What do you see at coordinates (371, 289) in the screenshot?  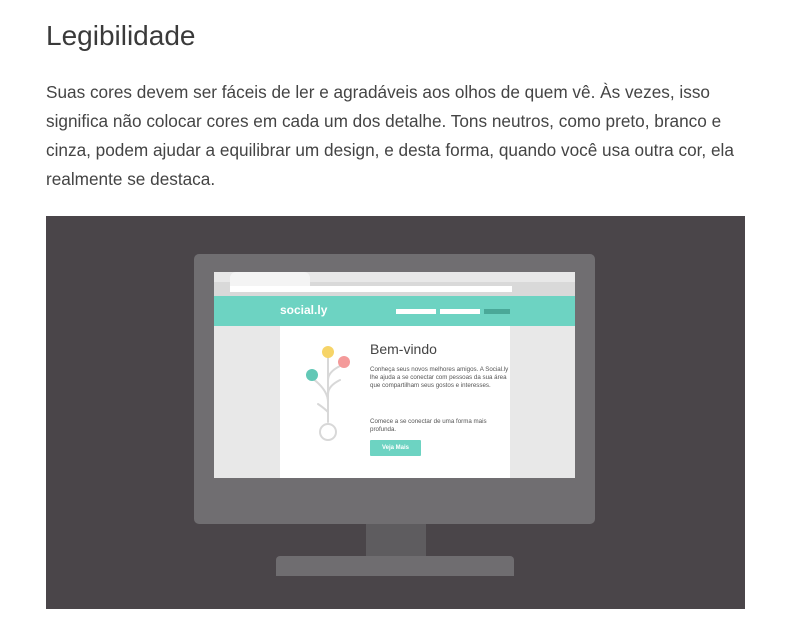 I see `browser-address-bar` at bounding box center [371, 289].